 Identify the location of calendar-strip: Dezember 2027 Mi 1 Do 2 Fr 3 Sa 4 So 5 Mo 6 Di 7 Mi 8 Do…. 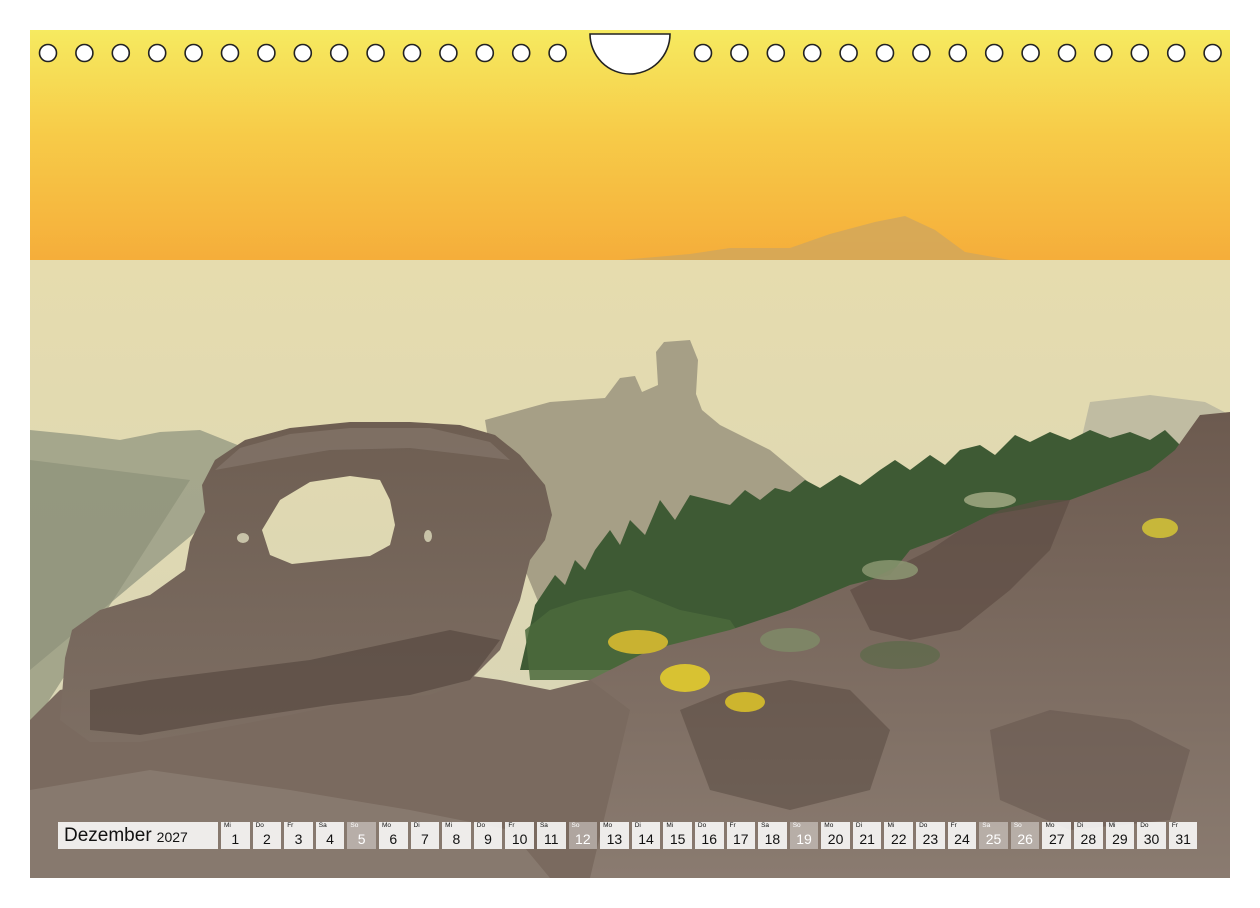
(628, 835).